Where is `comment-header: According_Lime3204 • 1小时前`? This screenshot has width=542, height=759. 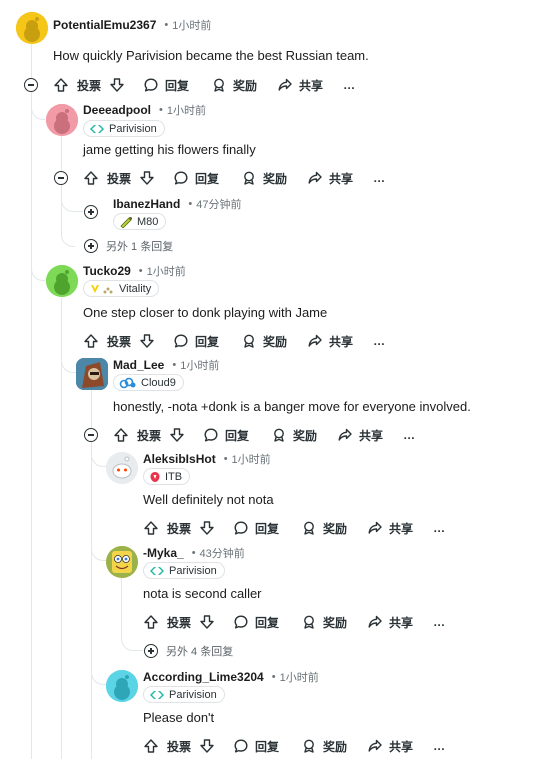 comment-header: According_Lime3204 • 1小时前 is located at coordinates (231, 677).